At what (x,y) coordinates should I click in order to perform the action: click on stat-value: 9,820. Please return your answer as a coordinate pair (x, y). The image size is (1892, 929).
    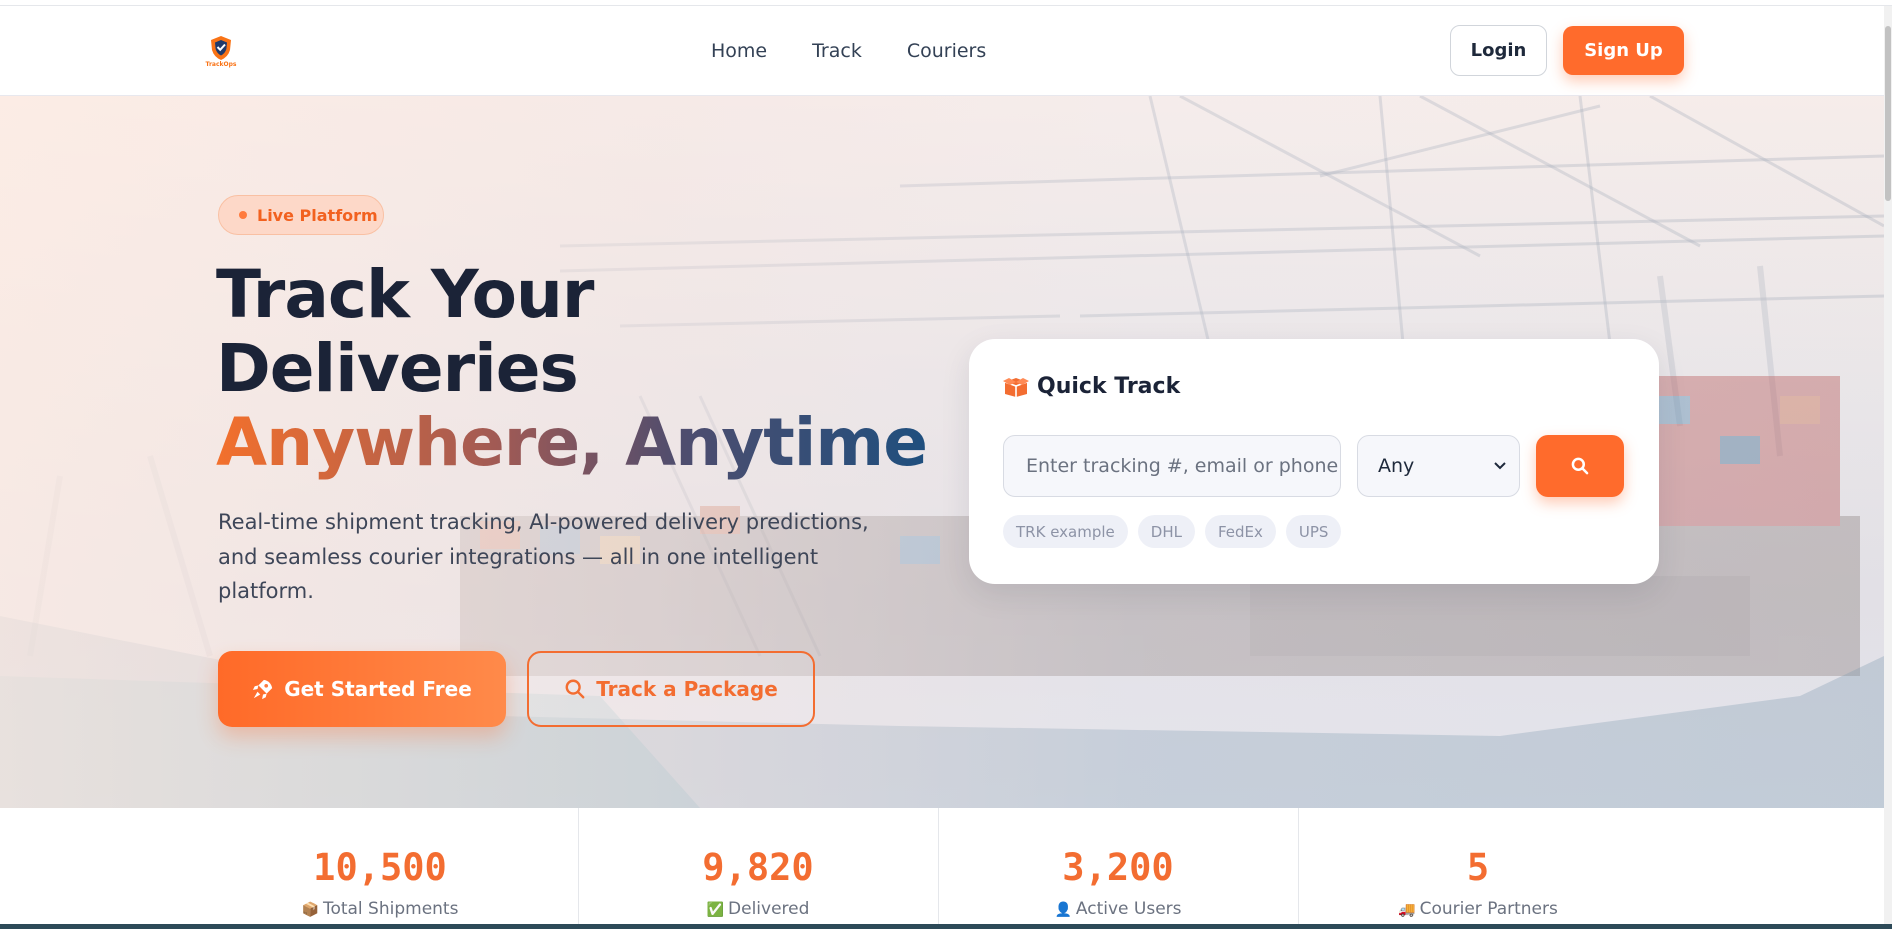
    Looking at the image, I should click on (758, 867).